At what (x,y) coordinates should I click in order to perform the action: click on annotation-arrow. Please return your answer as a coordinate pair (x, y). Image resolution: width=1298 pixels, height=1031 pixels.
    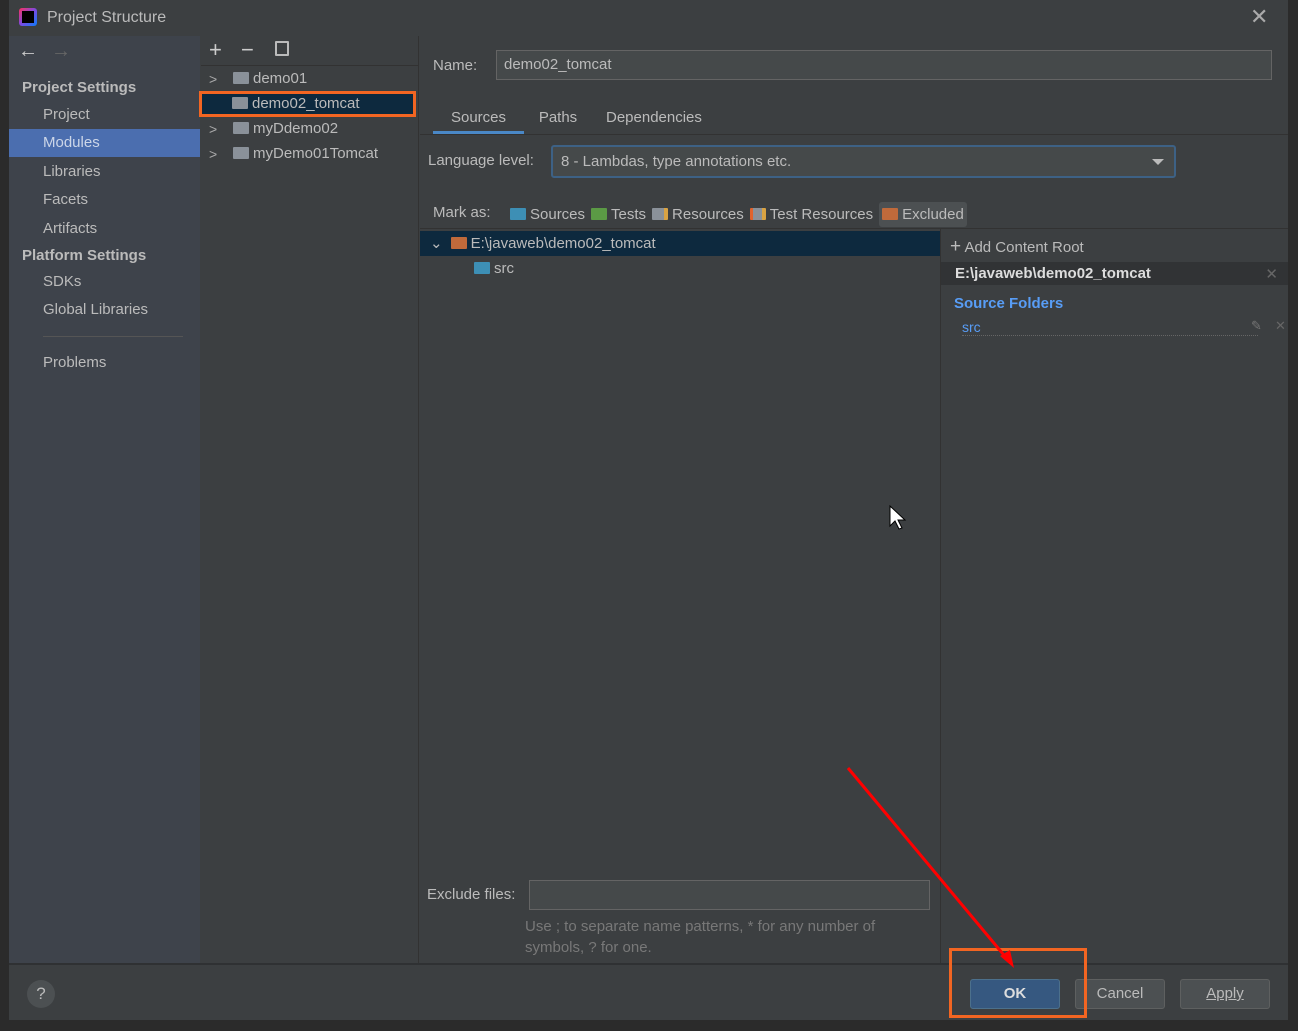
    Looking at the image, I should click on (930, 736).